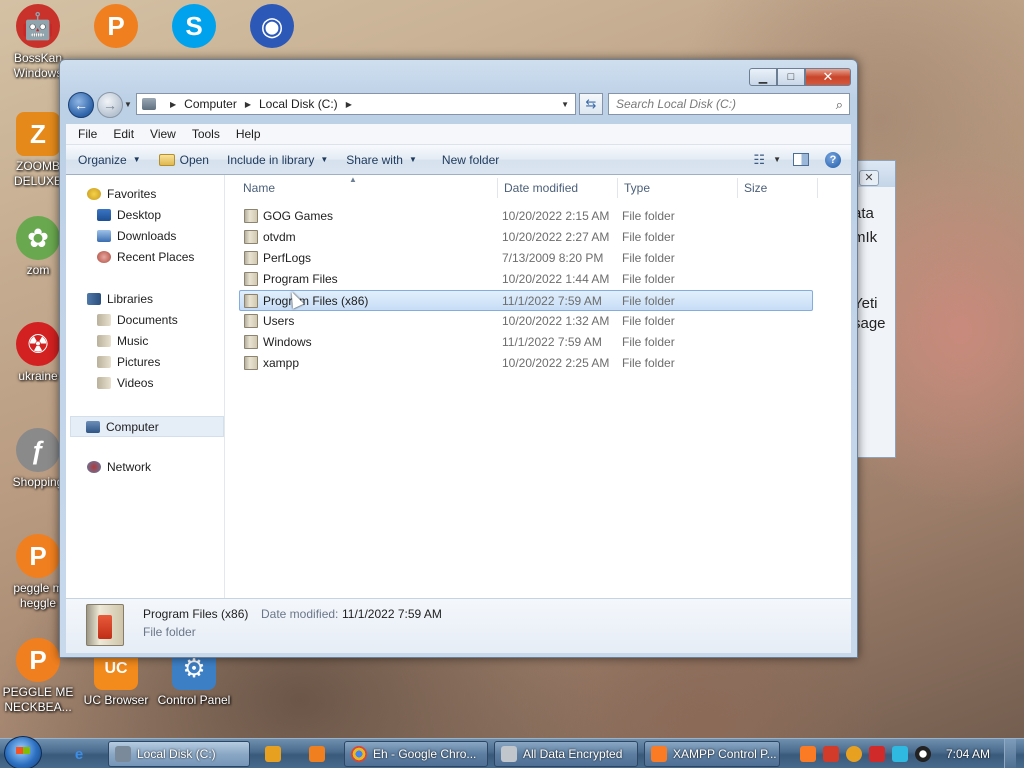 Image resolution: width=1024 pixels, height=768 pixels. I want to click on chrome-icon, so click(359, 754).